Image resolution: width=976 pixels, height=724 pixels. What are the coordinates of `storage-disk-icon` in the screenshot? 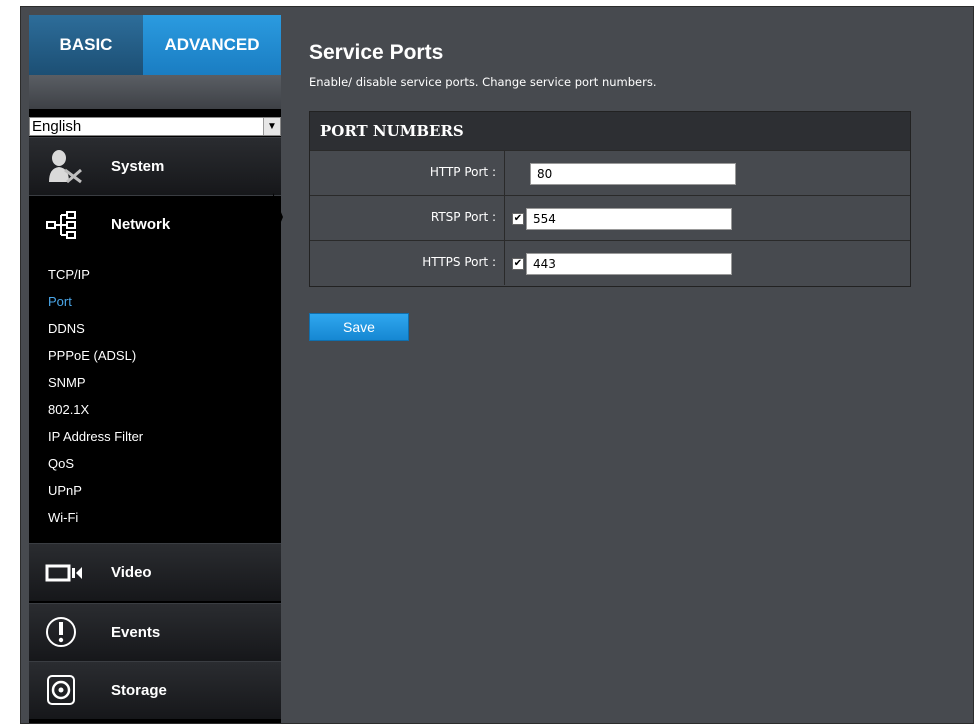 It's located at (65, 690).